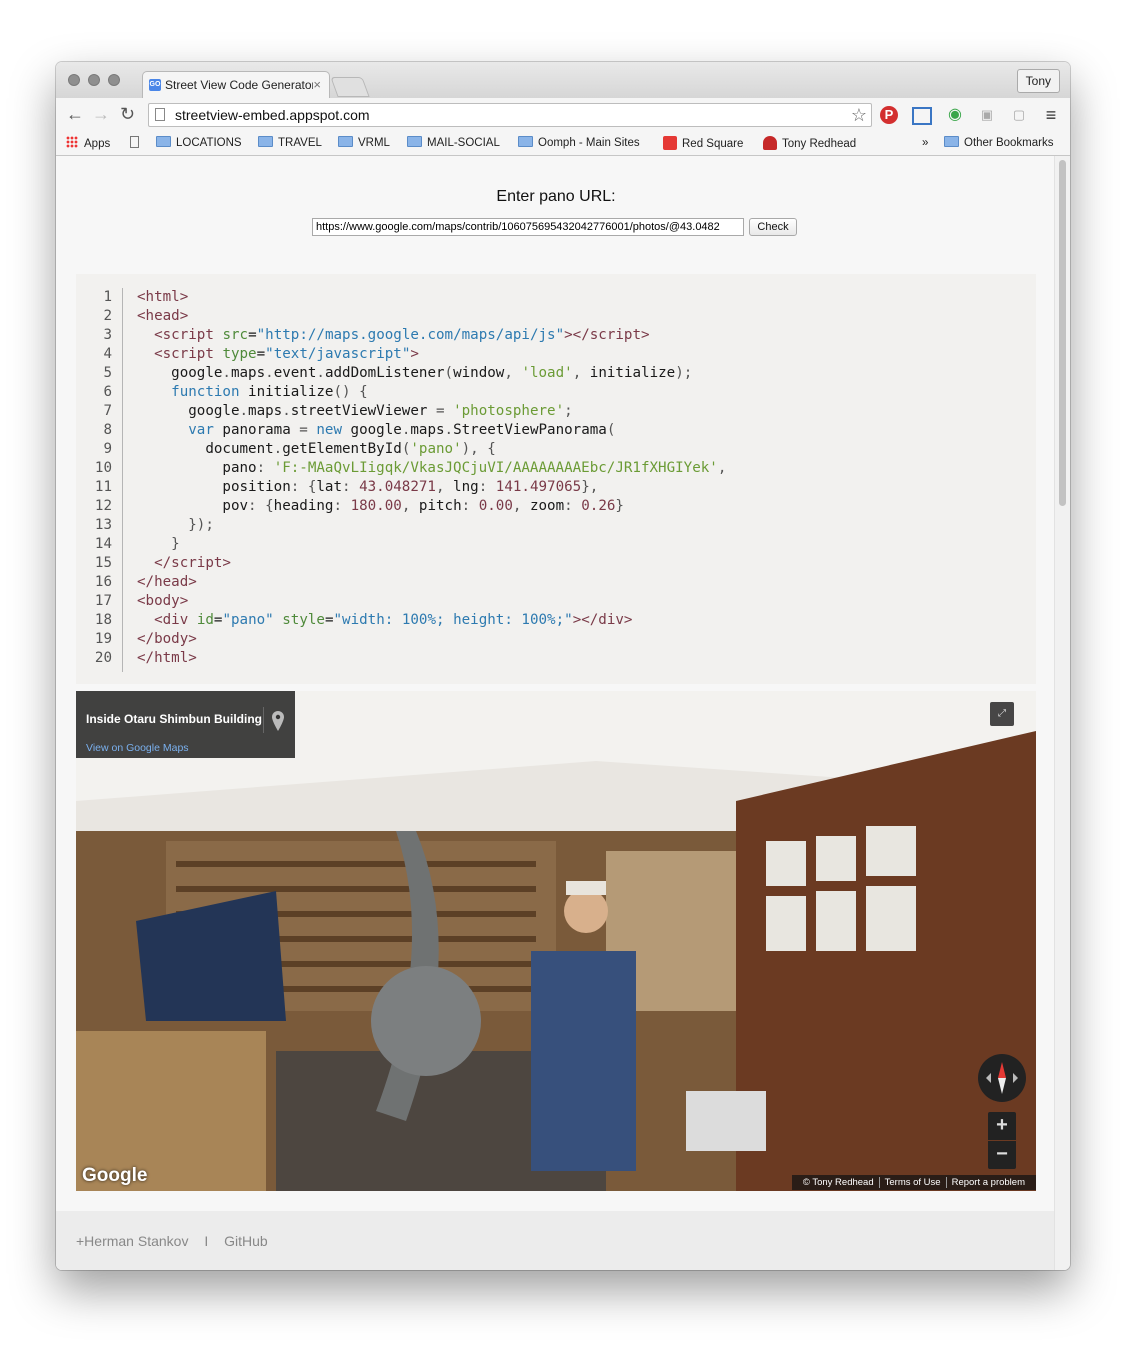  What do you see at coordinates (107, 392) in the screenshot?
I see `line-number: 6` at bounding box center [107, 392].